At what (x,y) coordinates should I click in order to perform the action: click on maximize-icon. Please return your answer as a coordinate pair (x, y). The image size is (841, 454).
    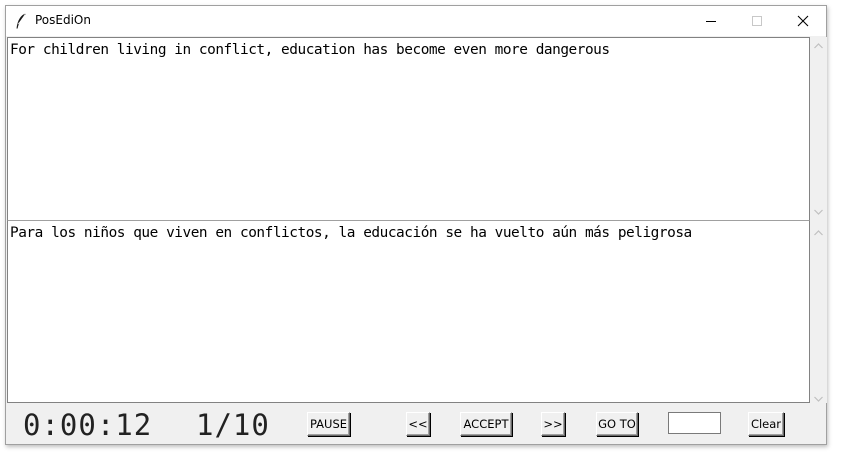
    Looking at the image, I should click on (757, 21).